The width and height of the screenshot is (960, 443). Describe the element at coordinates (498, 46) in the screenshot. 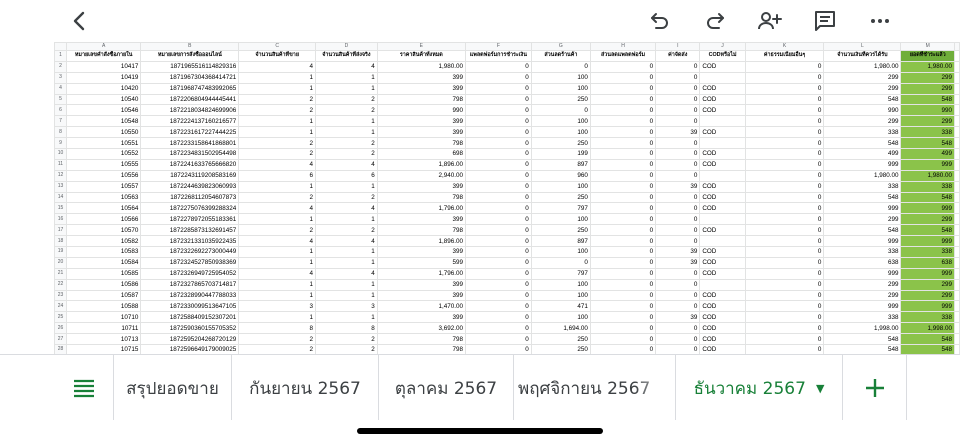

I see `column-header-f: F` at that location.